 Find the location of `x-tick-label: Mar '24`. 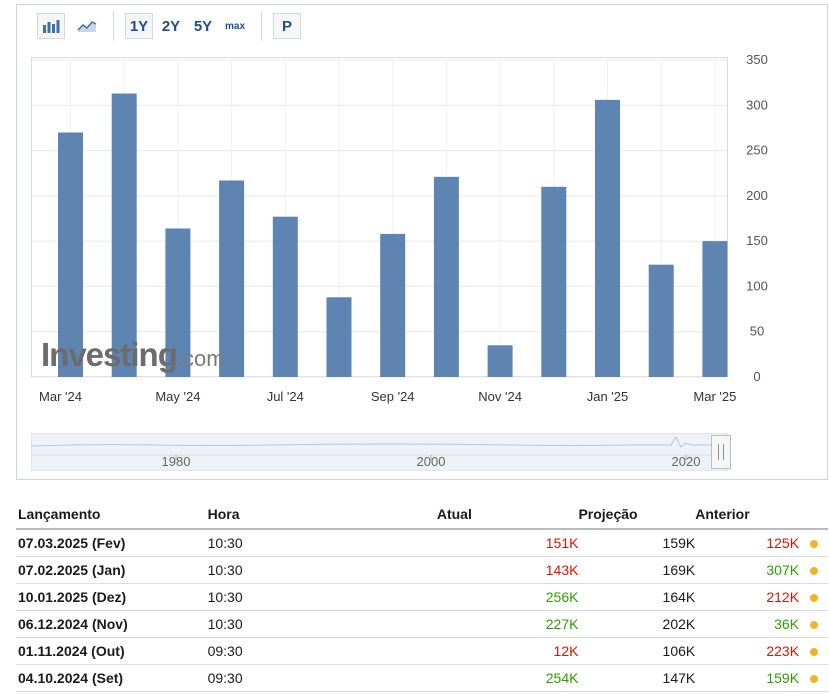

x-tick-label: Mar '24 is located at coordinates (60, 396).